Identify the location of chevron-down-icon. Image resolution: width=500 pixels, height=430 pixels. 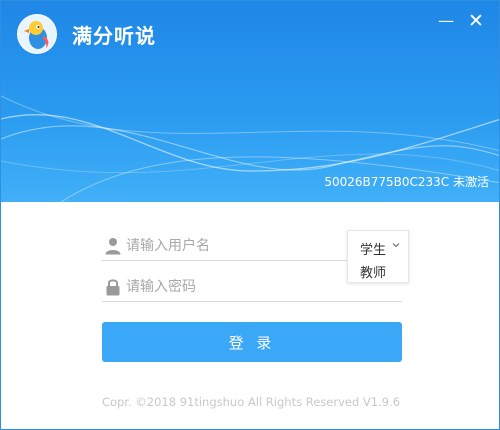
(396, 245).